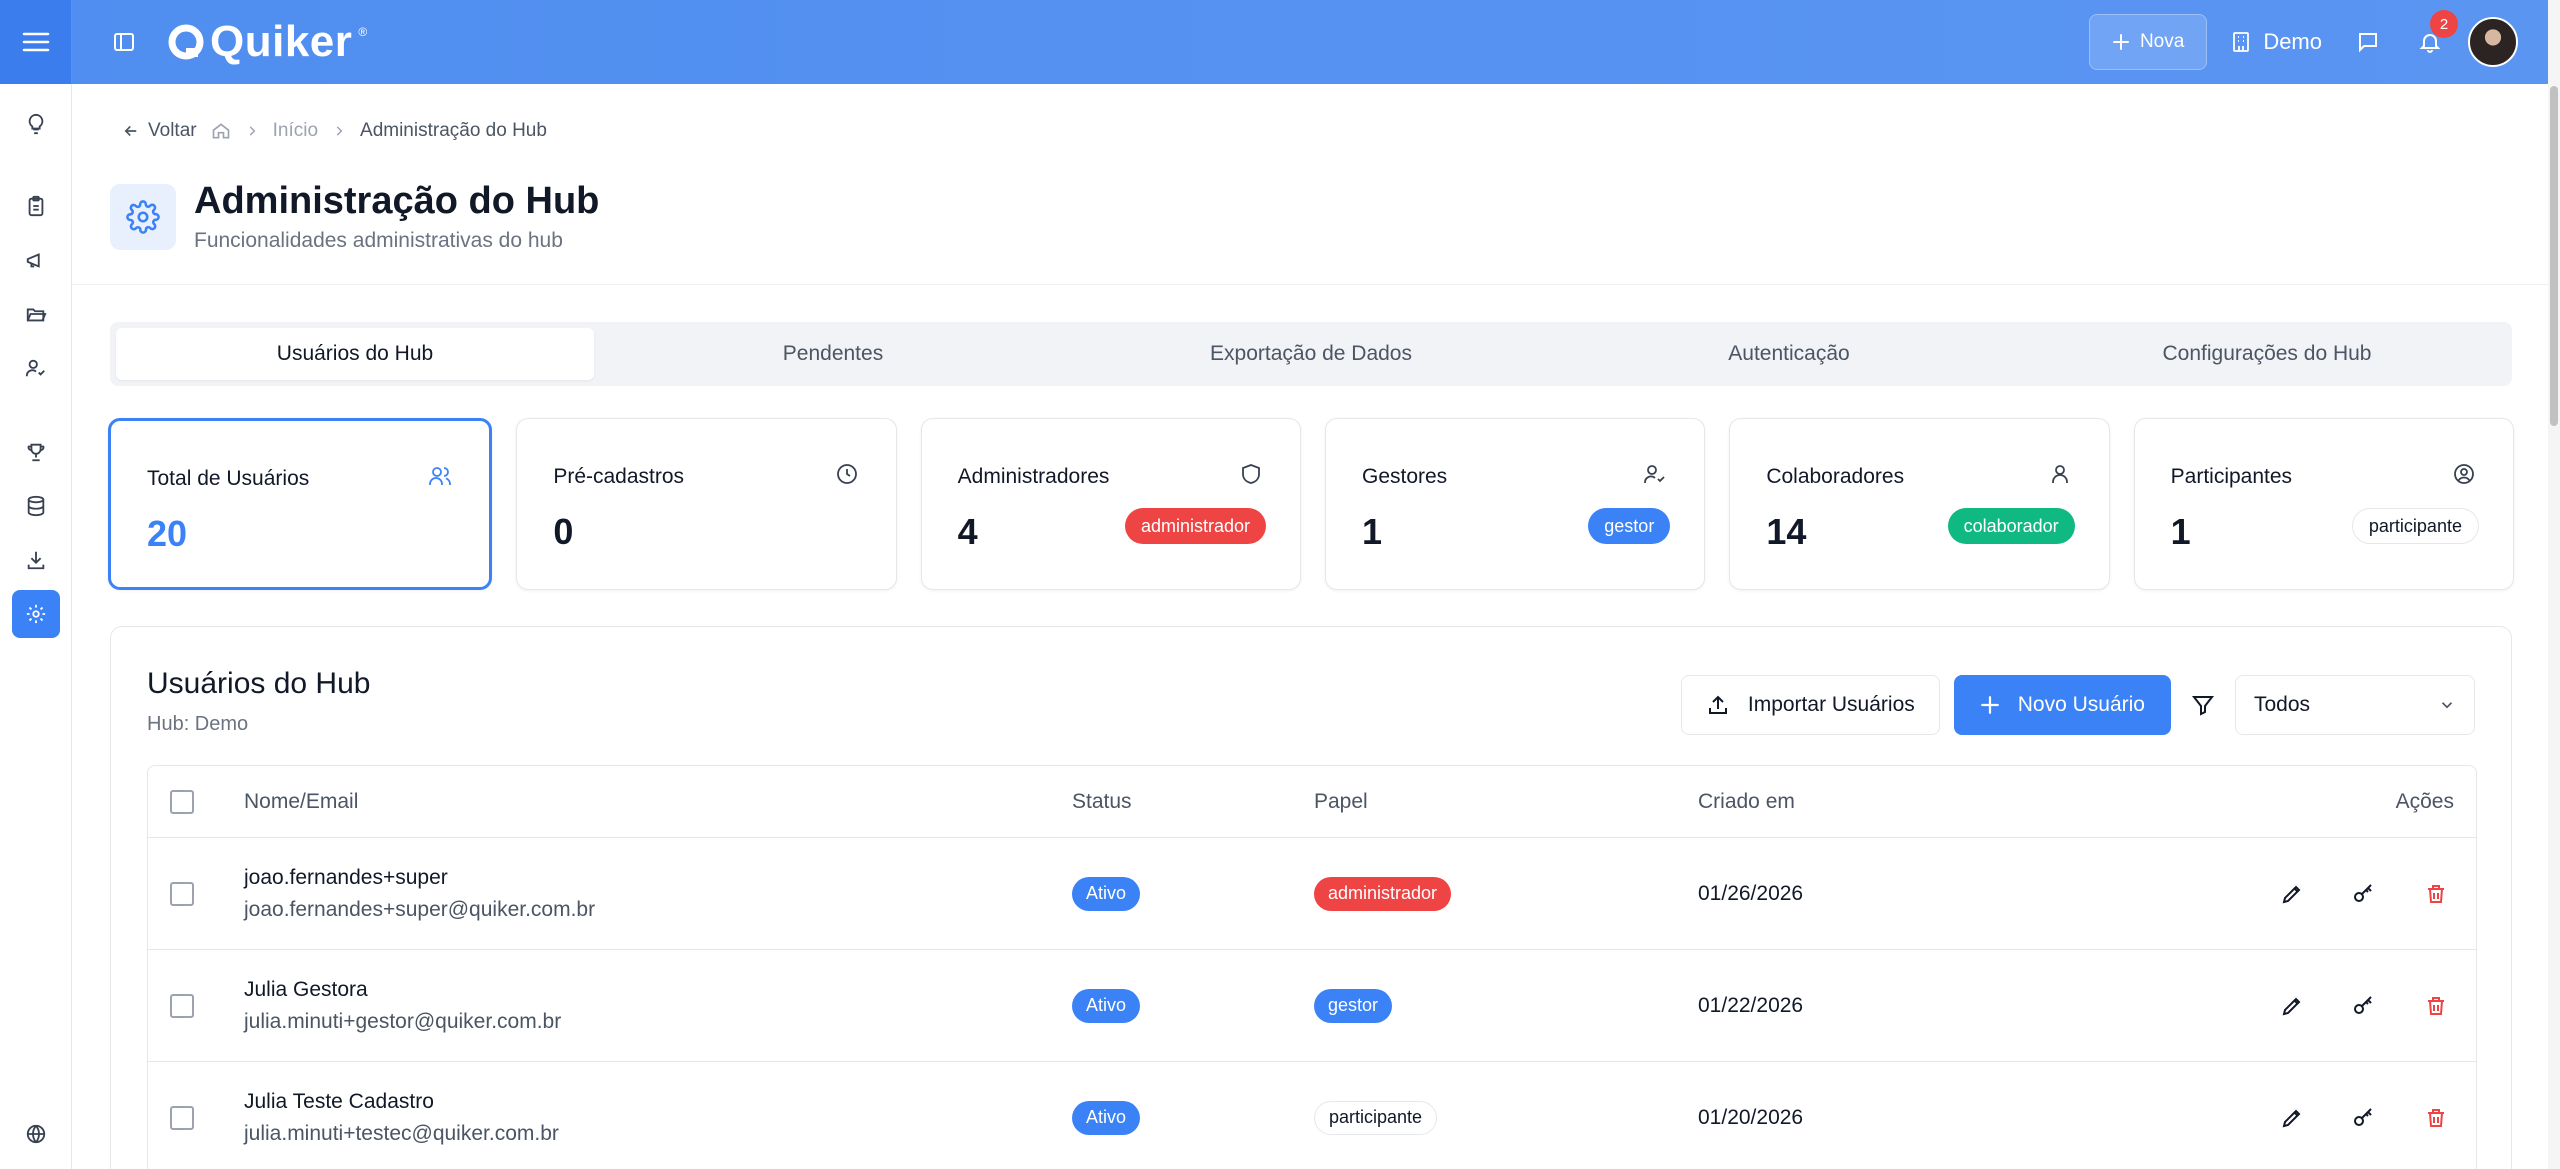 Image resolution: width=2560 pixels, height=1169 pixels. I want to click on tab-hub-users: Usuários do Hub, so click(355, 354).